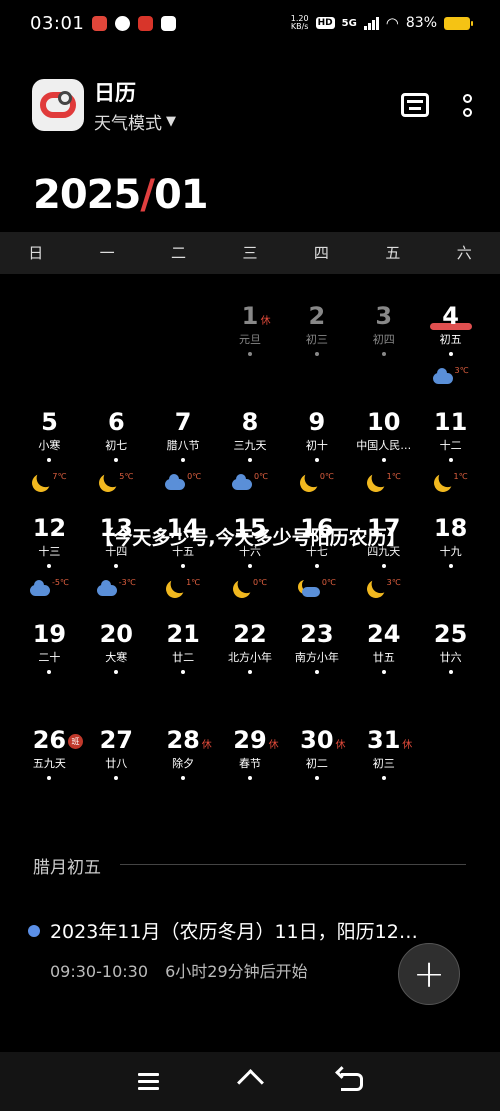 This screenshot has height=1111, width=500. I want to click on day-cell: 31 初三休, so click(383, 767).